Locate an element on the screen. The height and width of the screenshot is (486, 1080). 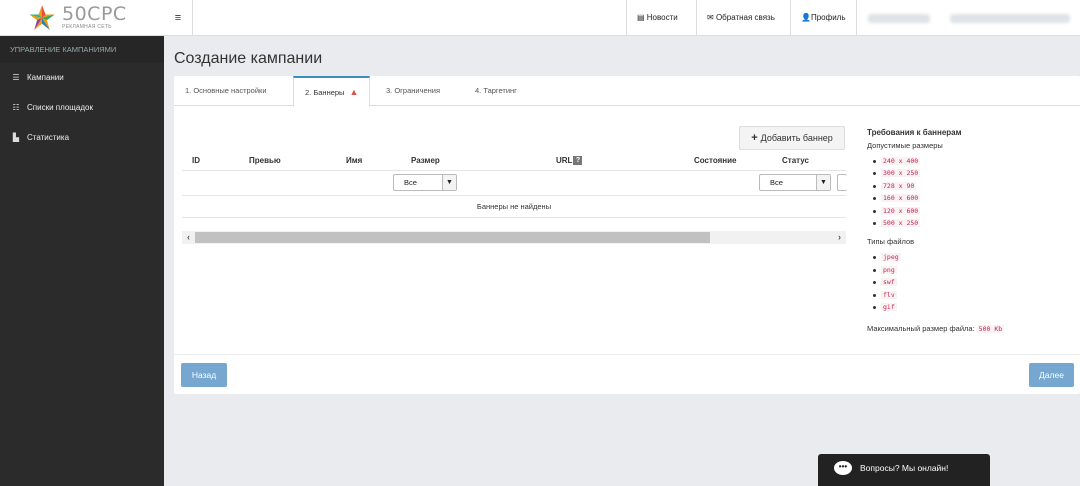
filter-input-partial is located at coordinates (842, 182).